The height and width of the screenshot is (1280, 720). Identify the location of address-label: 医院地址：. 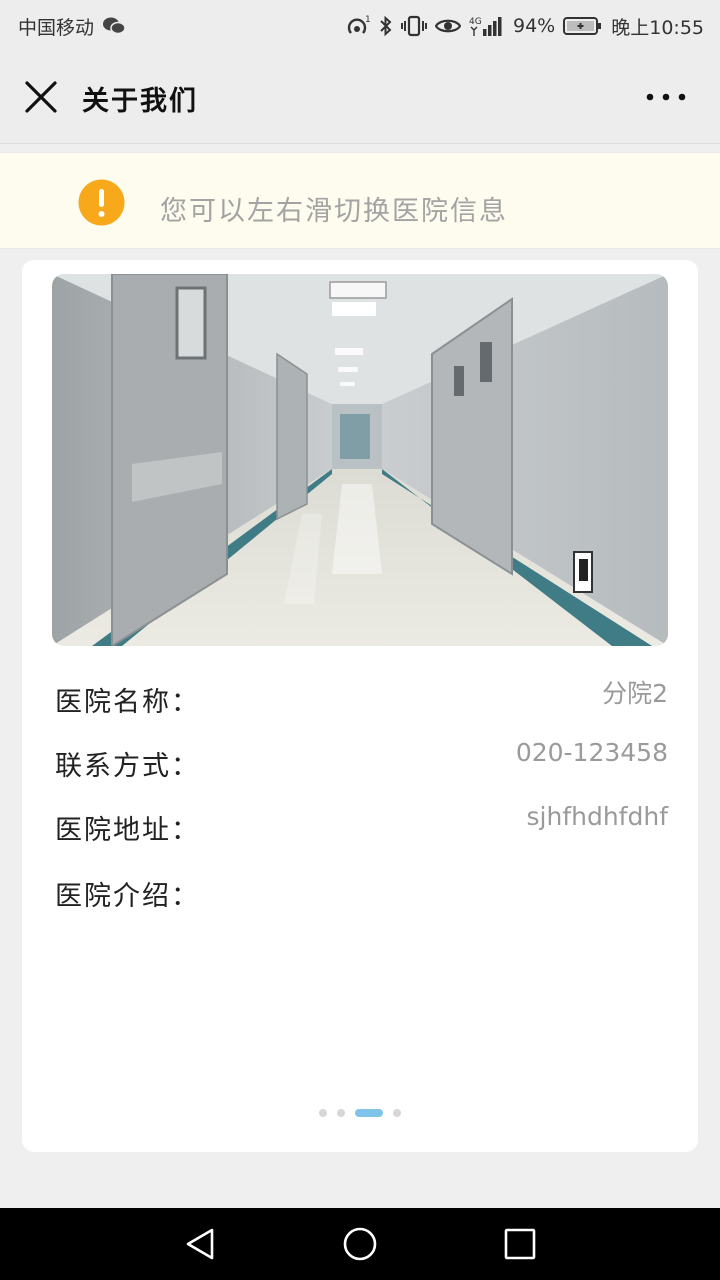
(127, 830).